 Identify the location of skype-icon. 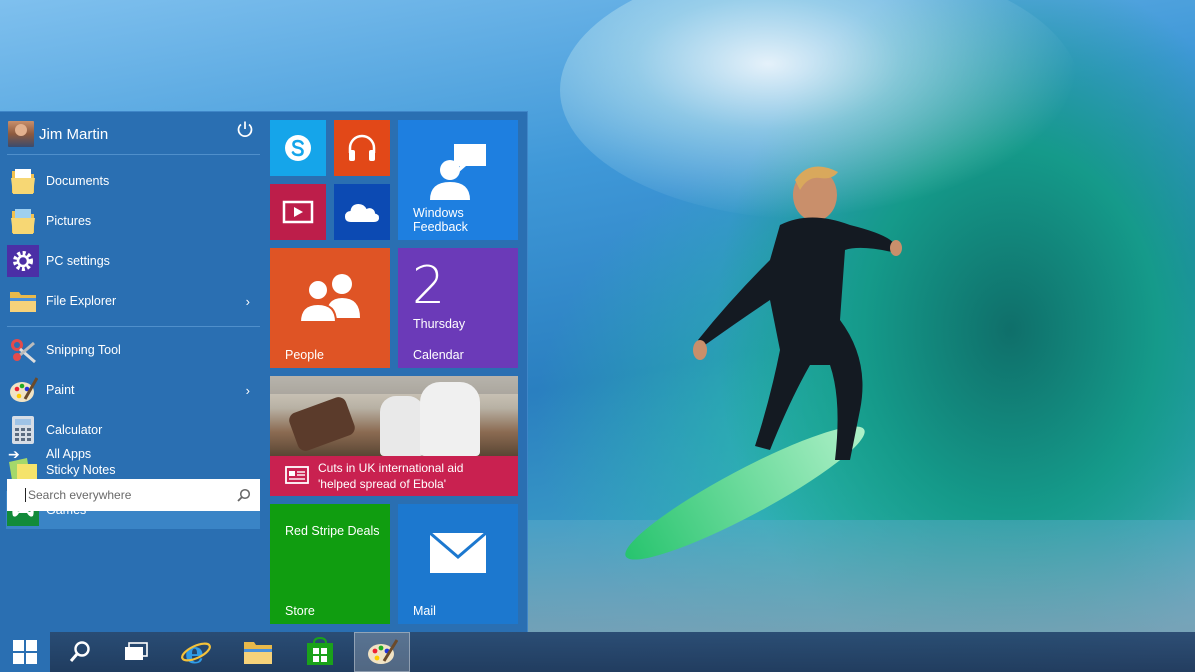
(298, 148).